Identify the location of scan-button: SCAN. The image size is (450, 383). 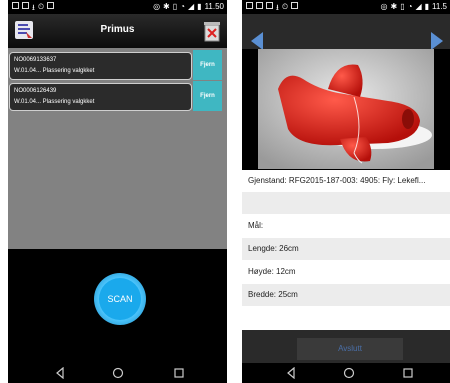
(120, 299).